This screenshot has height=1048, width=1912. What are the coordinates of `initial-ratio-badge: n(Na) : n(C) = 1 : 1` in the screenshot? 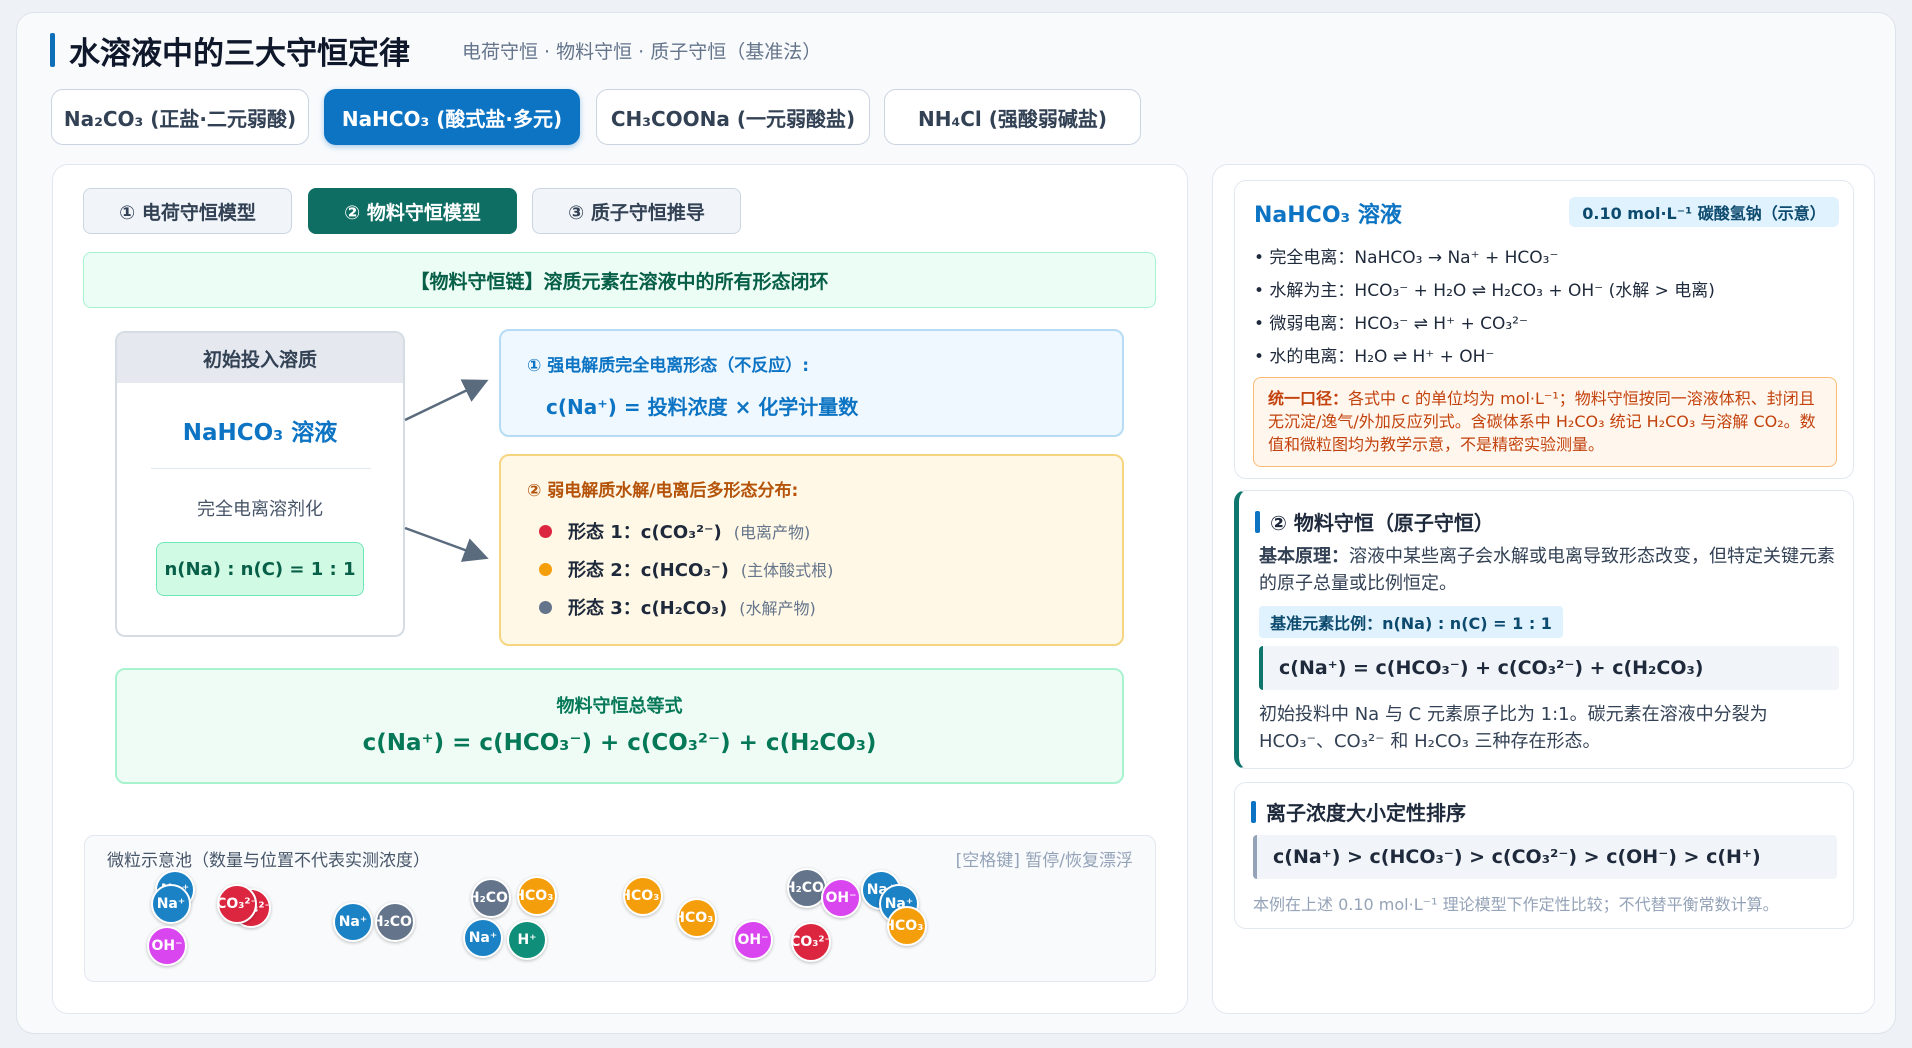 It's located at (260, 569).